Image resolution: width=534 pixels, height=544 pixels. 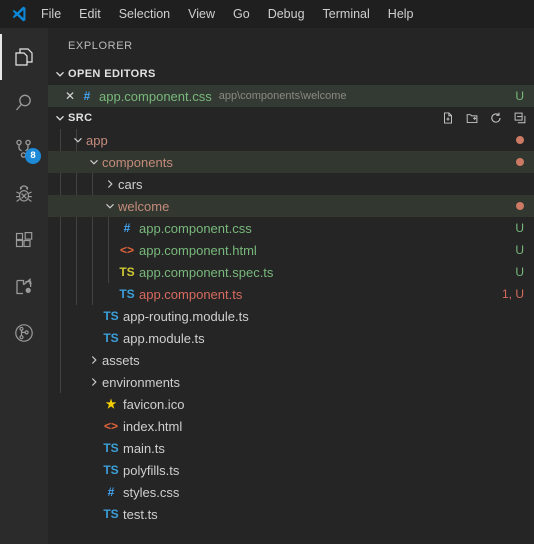 I want to click on tree-row-file-app-component-css: # app.component.css U, so click(x=291, y=228).